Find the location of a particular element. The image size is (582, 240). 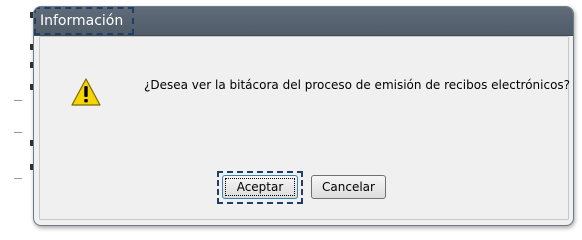

focus-indicator is located at coordinates (260, 187).